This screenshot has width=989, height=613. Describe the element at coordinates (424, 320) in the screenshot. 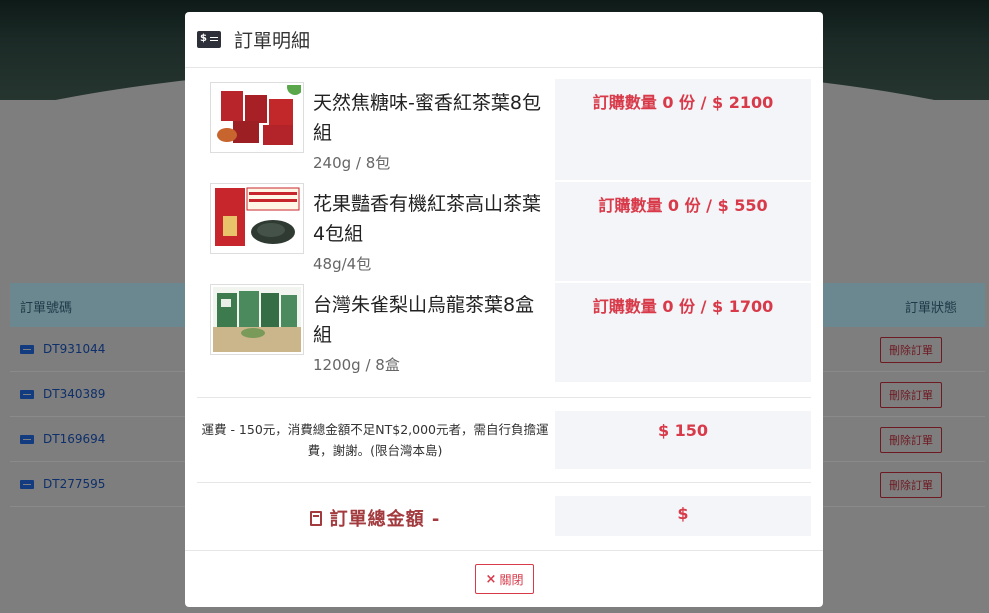

I see `product-name: 台灣朱雀梨山烏龍茶葉8盒組` at that location.